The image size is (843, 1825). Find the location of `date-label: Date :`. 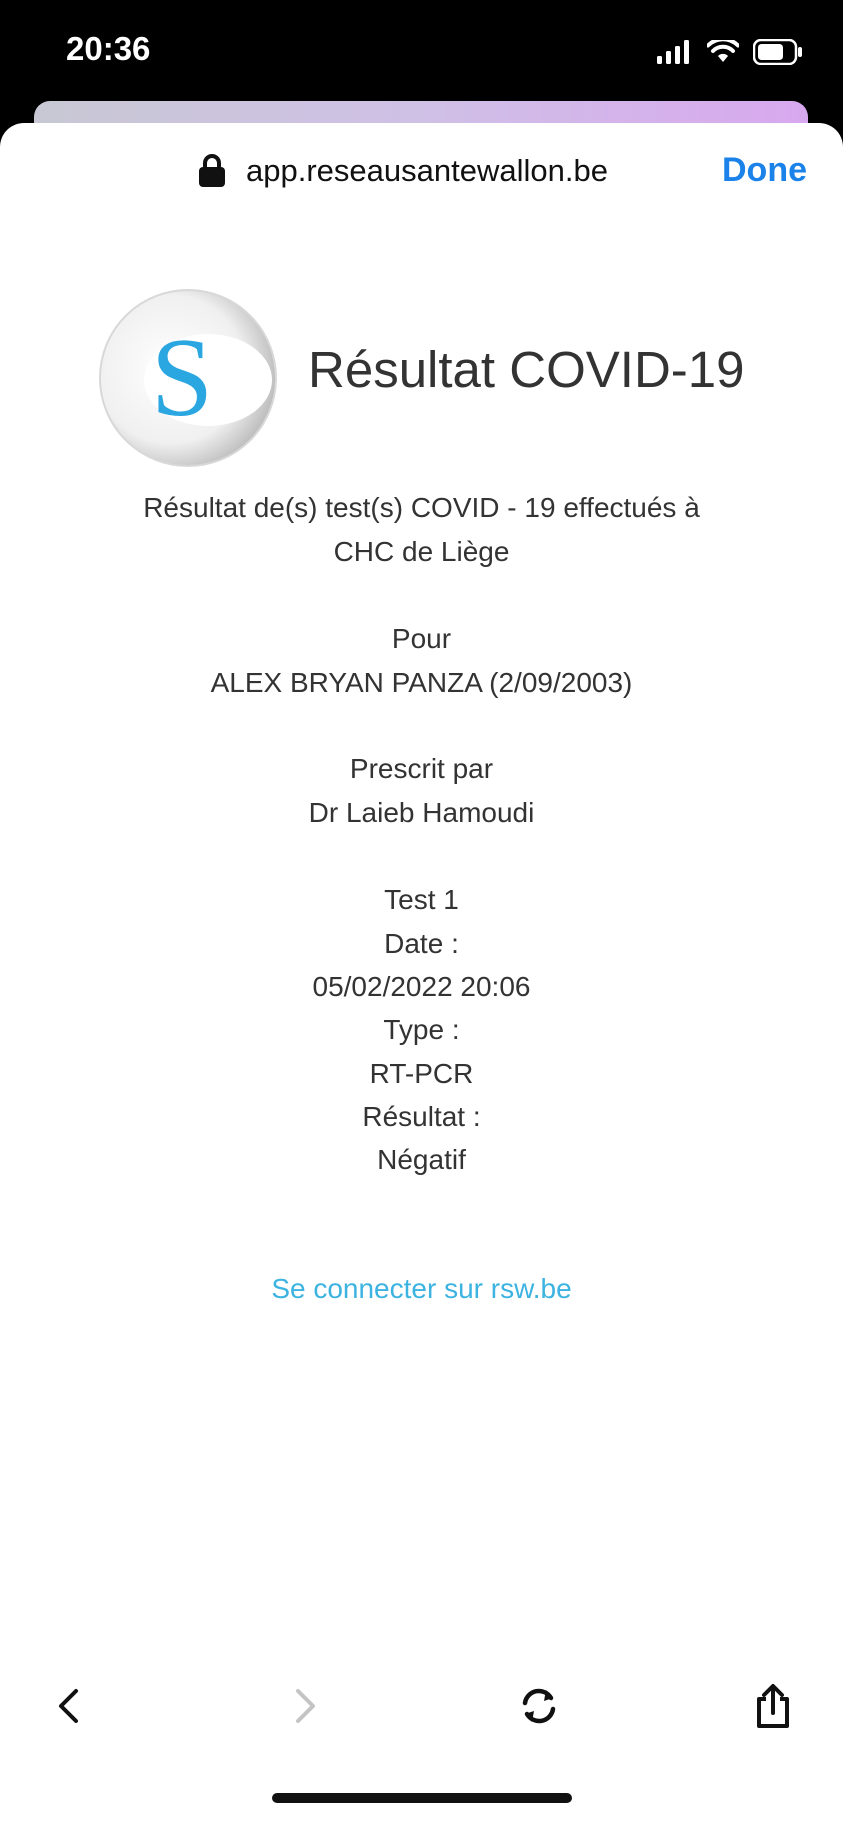

date-label: Date : is located at coordinates (421, 943).